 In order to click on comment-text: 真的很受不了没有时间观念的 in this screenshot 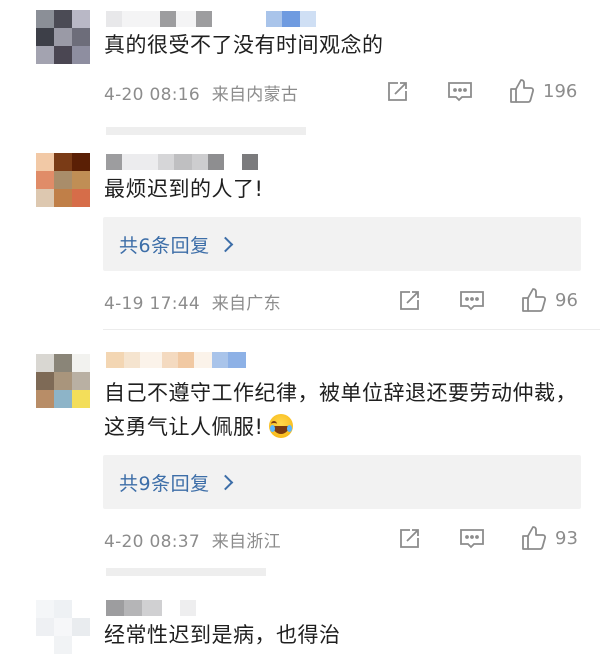, I will do `click(244, 45)`.